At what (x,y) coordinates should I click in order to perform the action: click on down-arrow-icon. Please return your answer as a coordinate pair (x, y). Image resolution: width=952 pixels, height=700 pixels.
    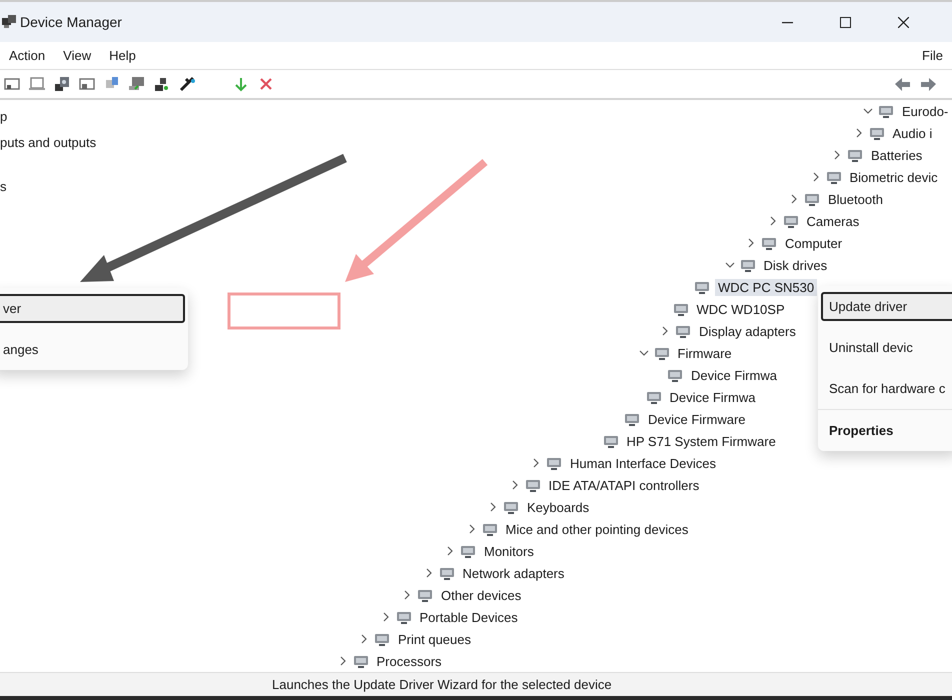
    Looking at the image, I should click on (241, 84).